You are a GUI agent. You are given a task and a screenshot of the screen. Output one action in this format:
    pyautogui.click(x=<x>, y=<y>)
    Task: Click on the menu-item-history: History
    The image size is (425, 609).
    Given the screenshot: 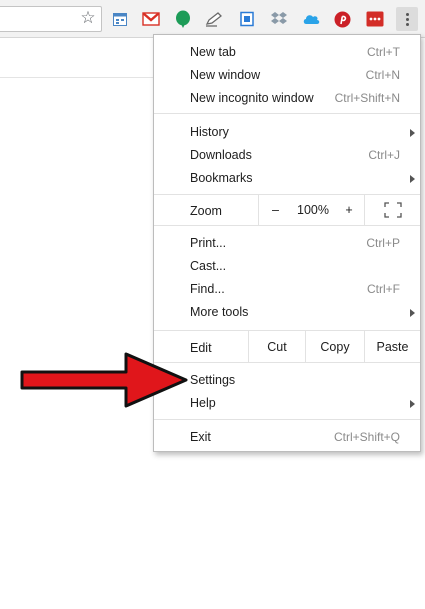 What is the action you would take?
    pyautogui.click(x=287, y=132)
    